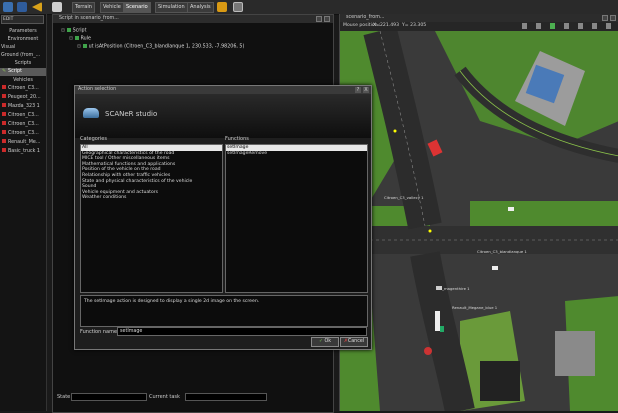 The image size is (618, 413). I want to click on check-icon: ✓, so click(320, 341).